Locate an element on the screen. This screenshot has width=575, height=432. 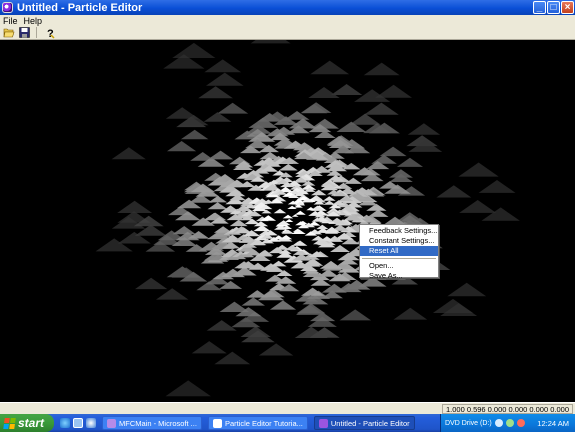
save-disk-icon is located at coordinates (24, 32).